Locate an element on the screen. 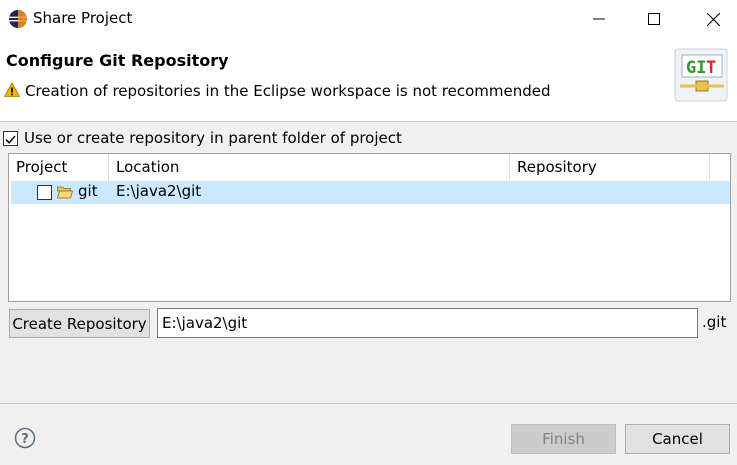  column-header-location: Location is located at coordinates (309, 167).